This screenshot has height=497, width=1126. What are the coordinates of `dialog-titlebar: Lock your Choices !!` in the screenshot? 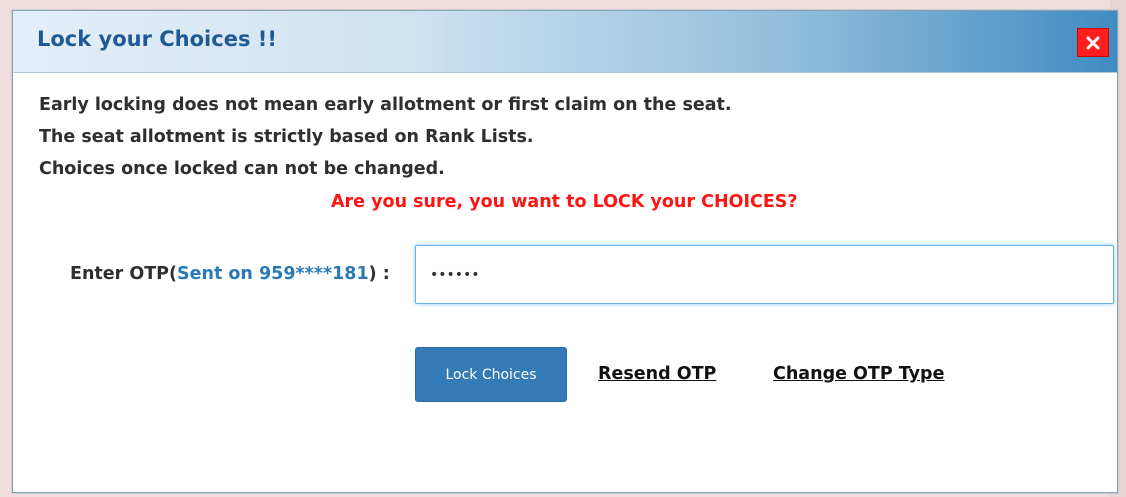 It's located at (565, 42).